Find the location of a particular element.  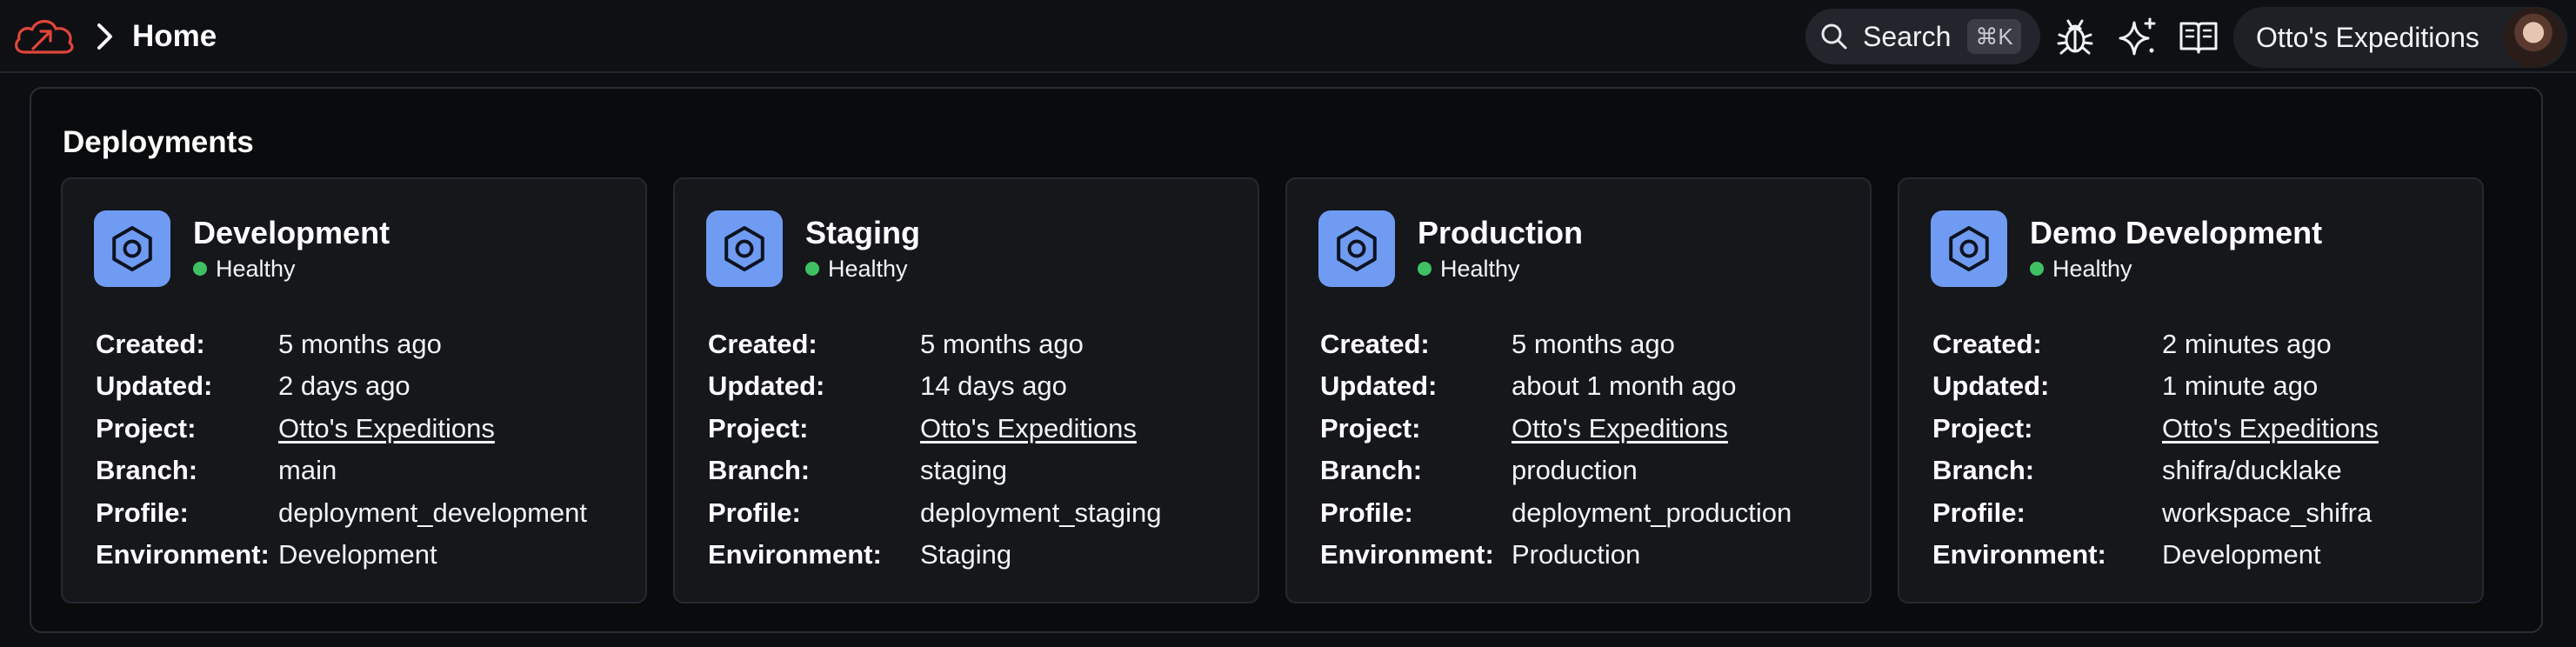

search-label: Search is located at coordinates (1907, 37).